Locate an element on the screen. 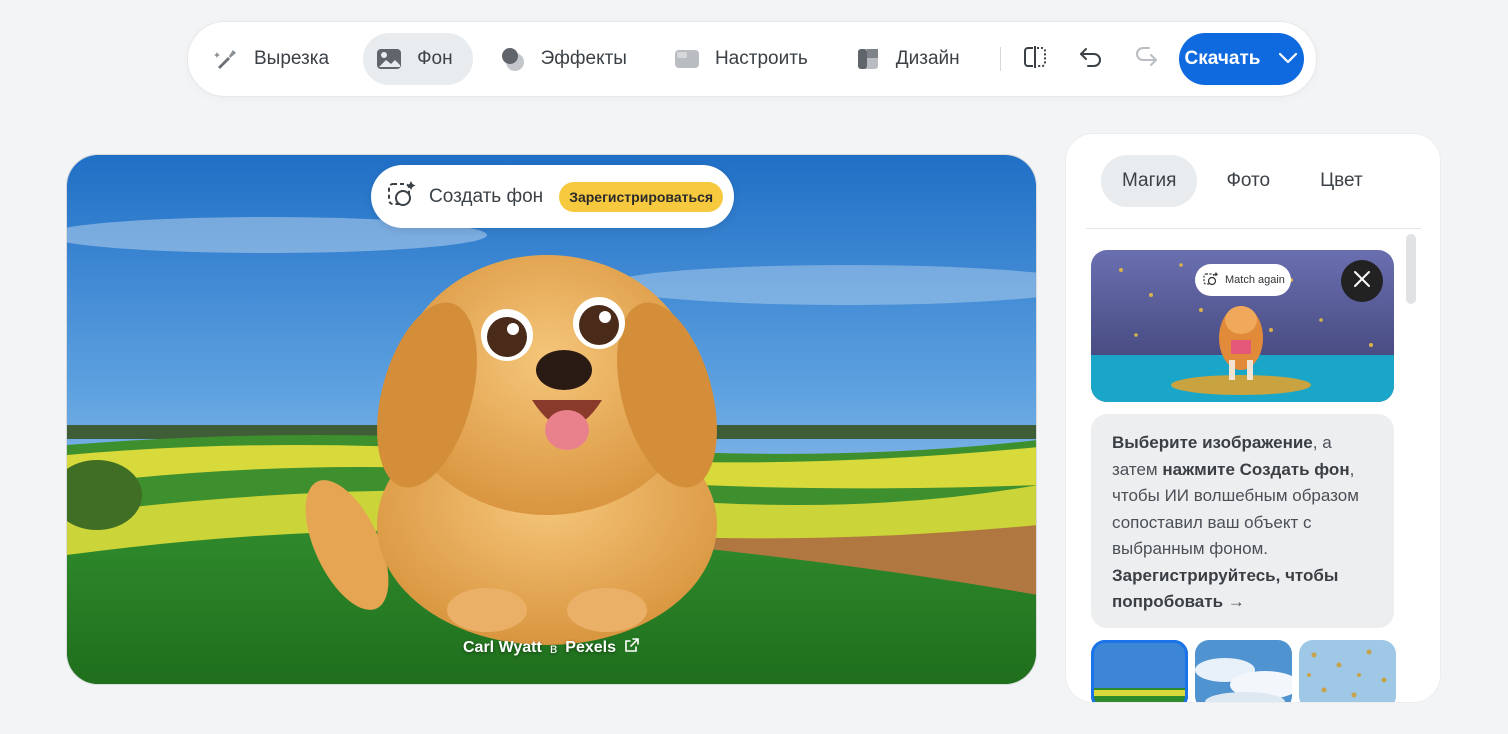 The width and height of the screenshot is (1508, 734). undo-icon is located at coordinates (1091, 59).